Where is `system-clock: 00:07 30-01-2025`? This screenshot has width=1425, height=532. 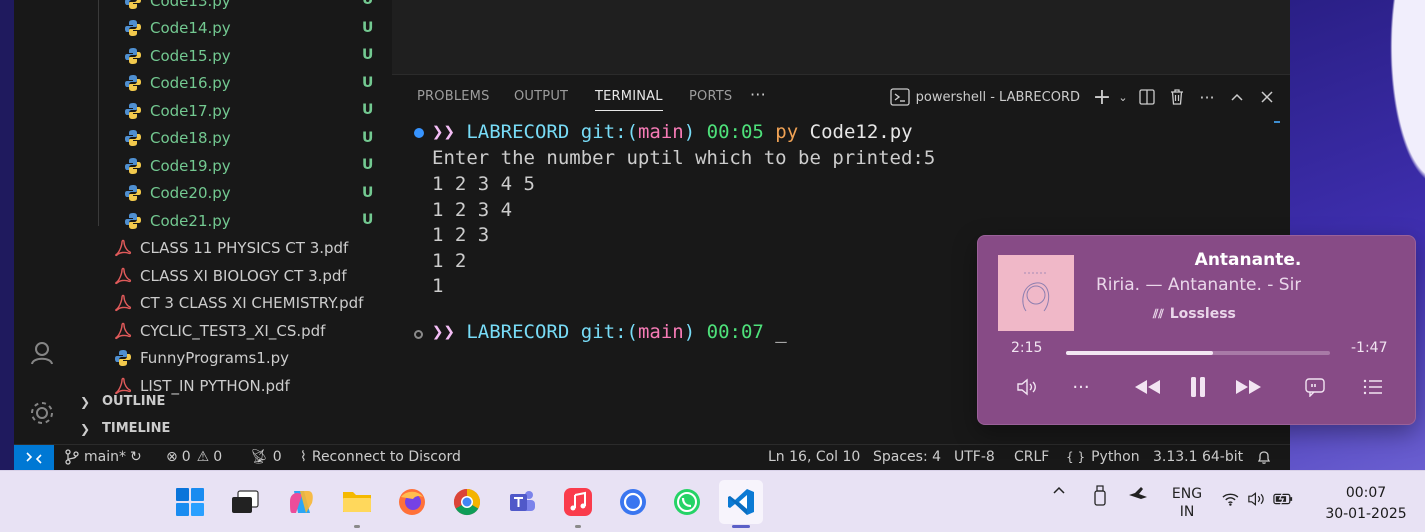
system-clock: 00:07 30-01-2025 is located at coordinates (1366, 504).